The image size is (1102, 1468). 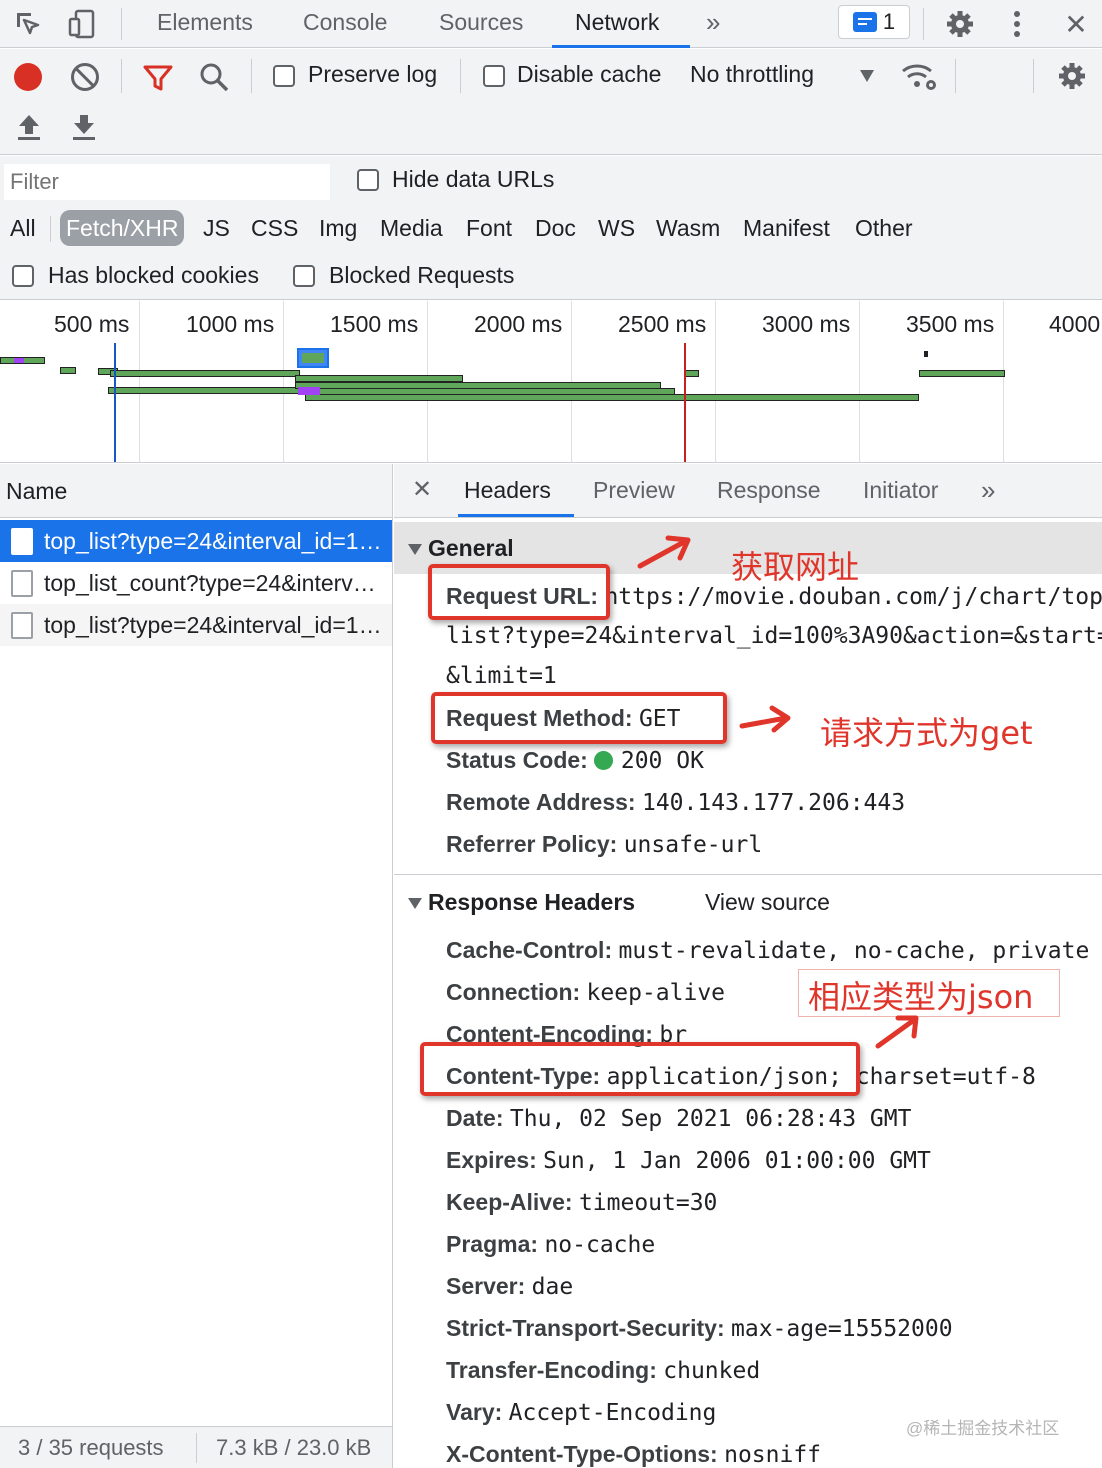 What do you see at coordinates (842, 1329) in the screenshot?
I see `response-header-value: max-age=15552000` at bounding box center [842, 1329].